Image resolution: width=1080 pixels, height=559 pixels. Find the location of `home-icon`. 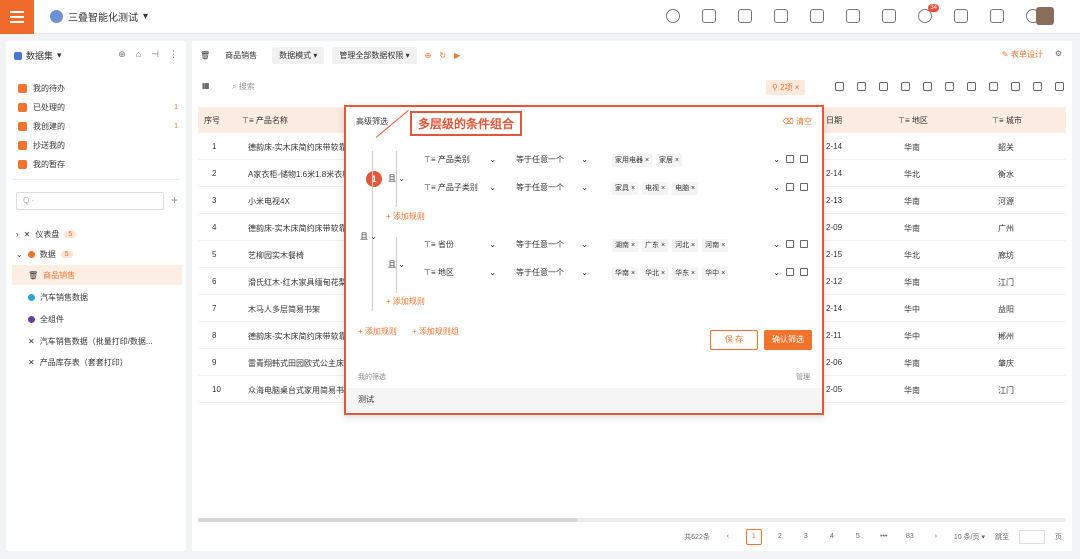

home-icon is located at coordinates (709, 16).